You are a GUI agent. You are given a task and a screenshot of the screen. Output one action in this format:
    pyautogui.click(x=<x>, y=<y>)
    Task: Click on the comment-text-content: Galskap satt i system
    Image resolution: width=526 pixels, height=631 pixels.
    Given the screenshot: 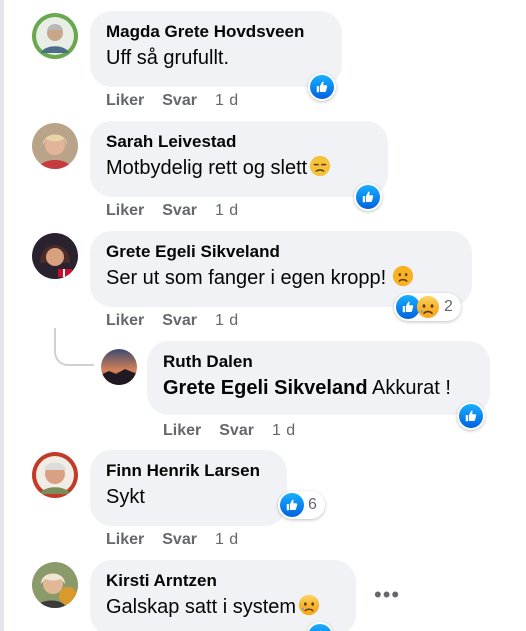 What is the action you would take?
    pyautogui.click(x=201, y=607)
    